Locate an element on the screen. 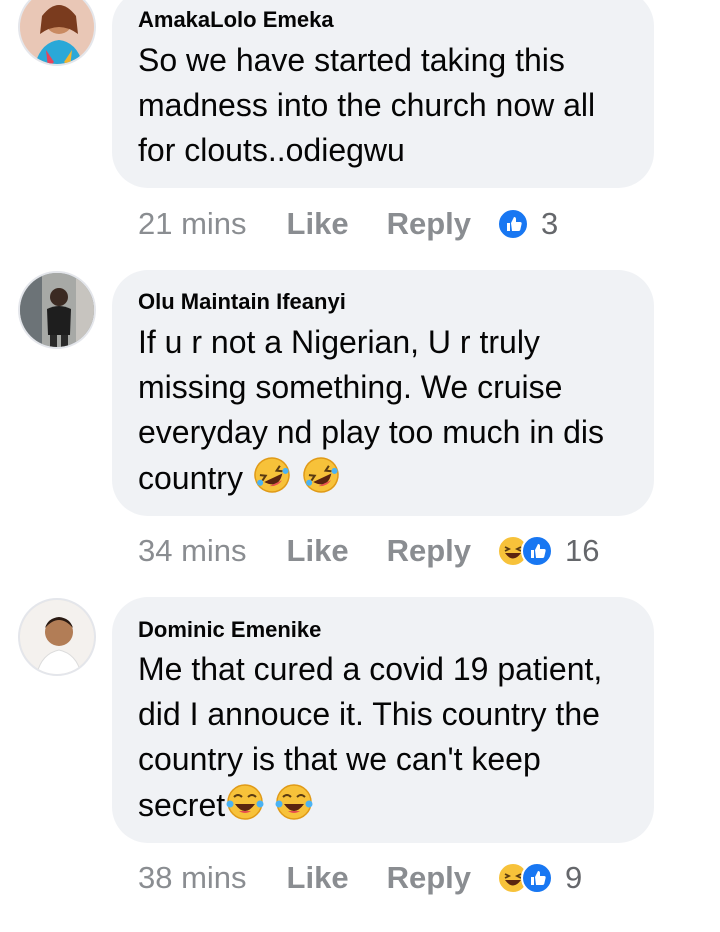  comment-author: Olu Maintain Ifeanyi is located at coordinates (242, 302).